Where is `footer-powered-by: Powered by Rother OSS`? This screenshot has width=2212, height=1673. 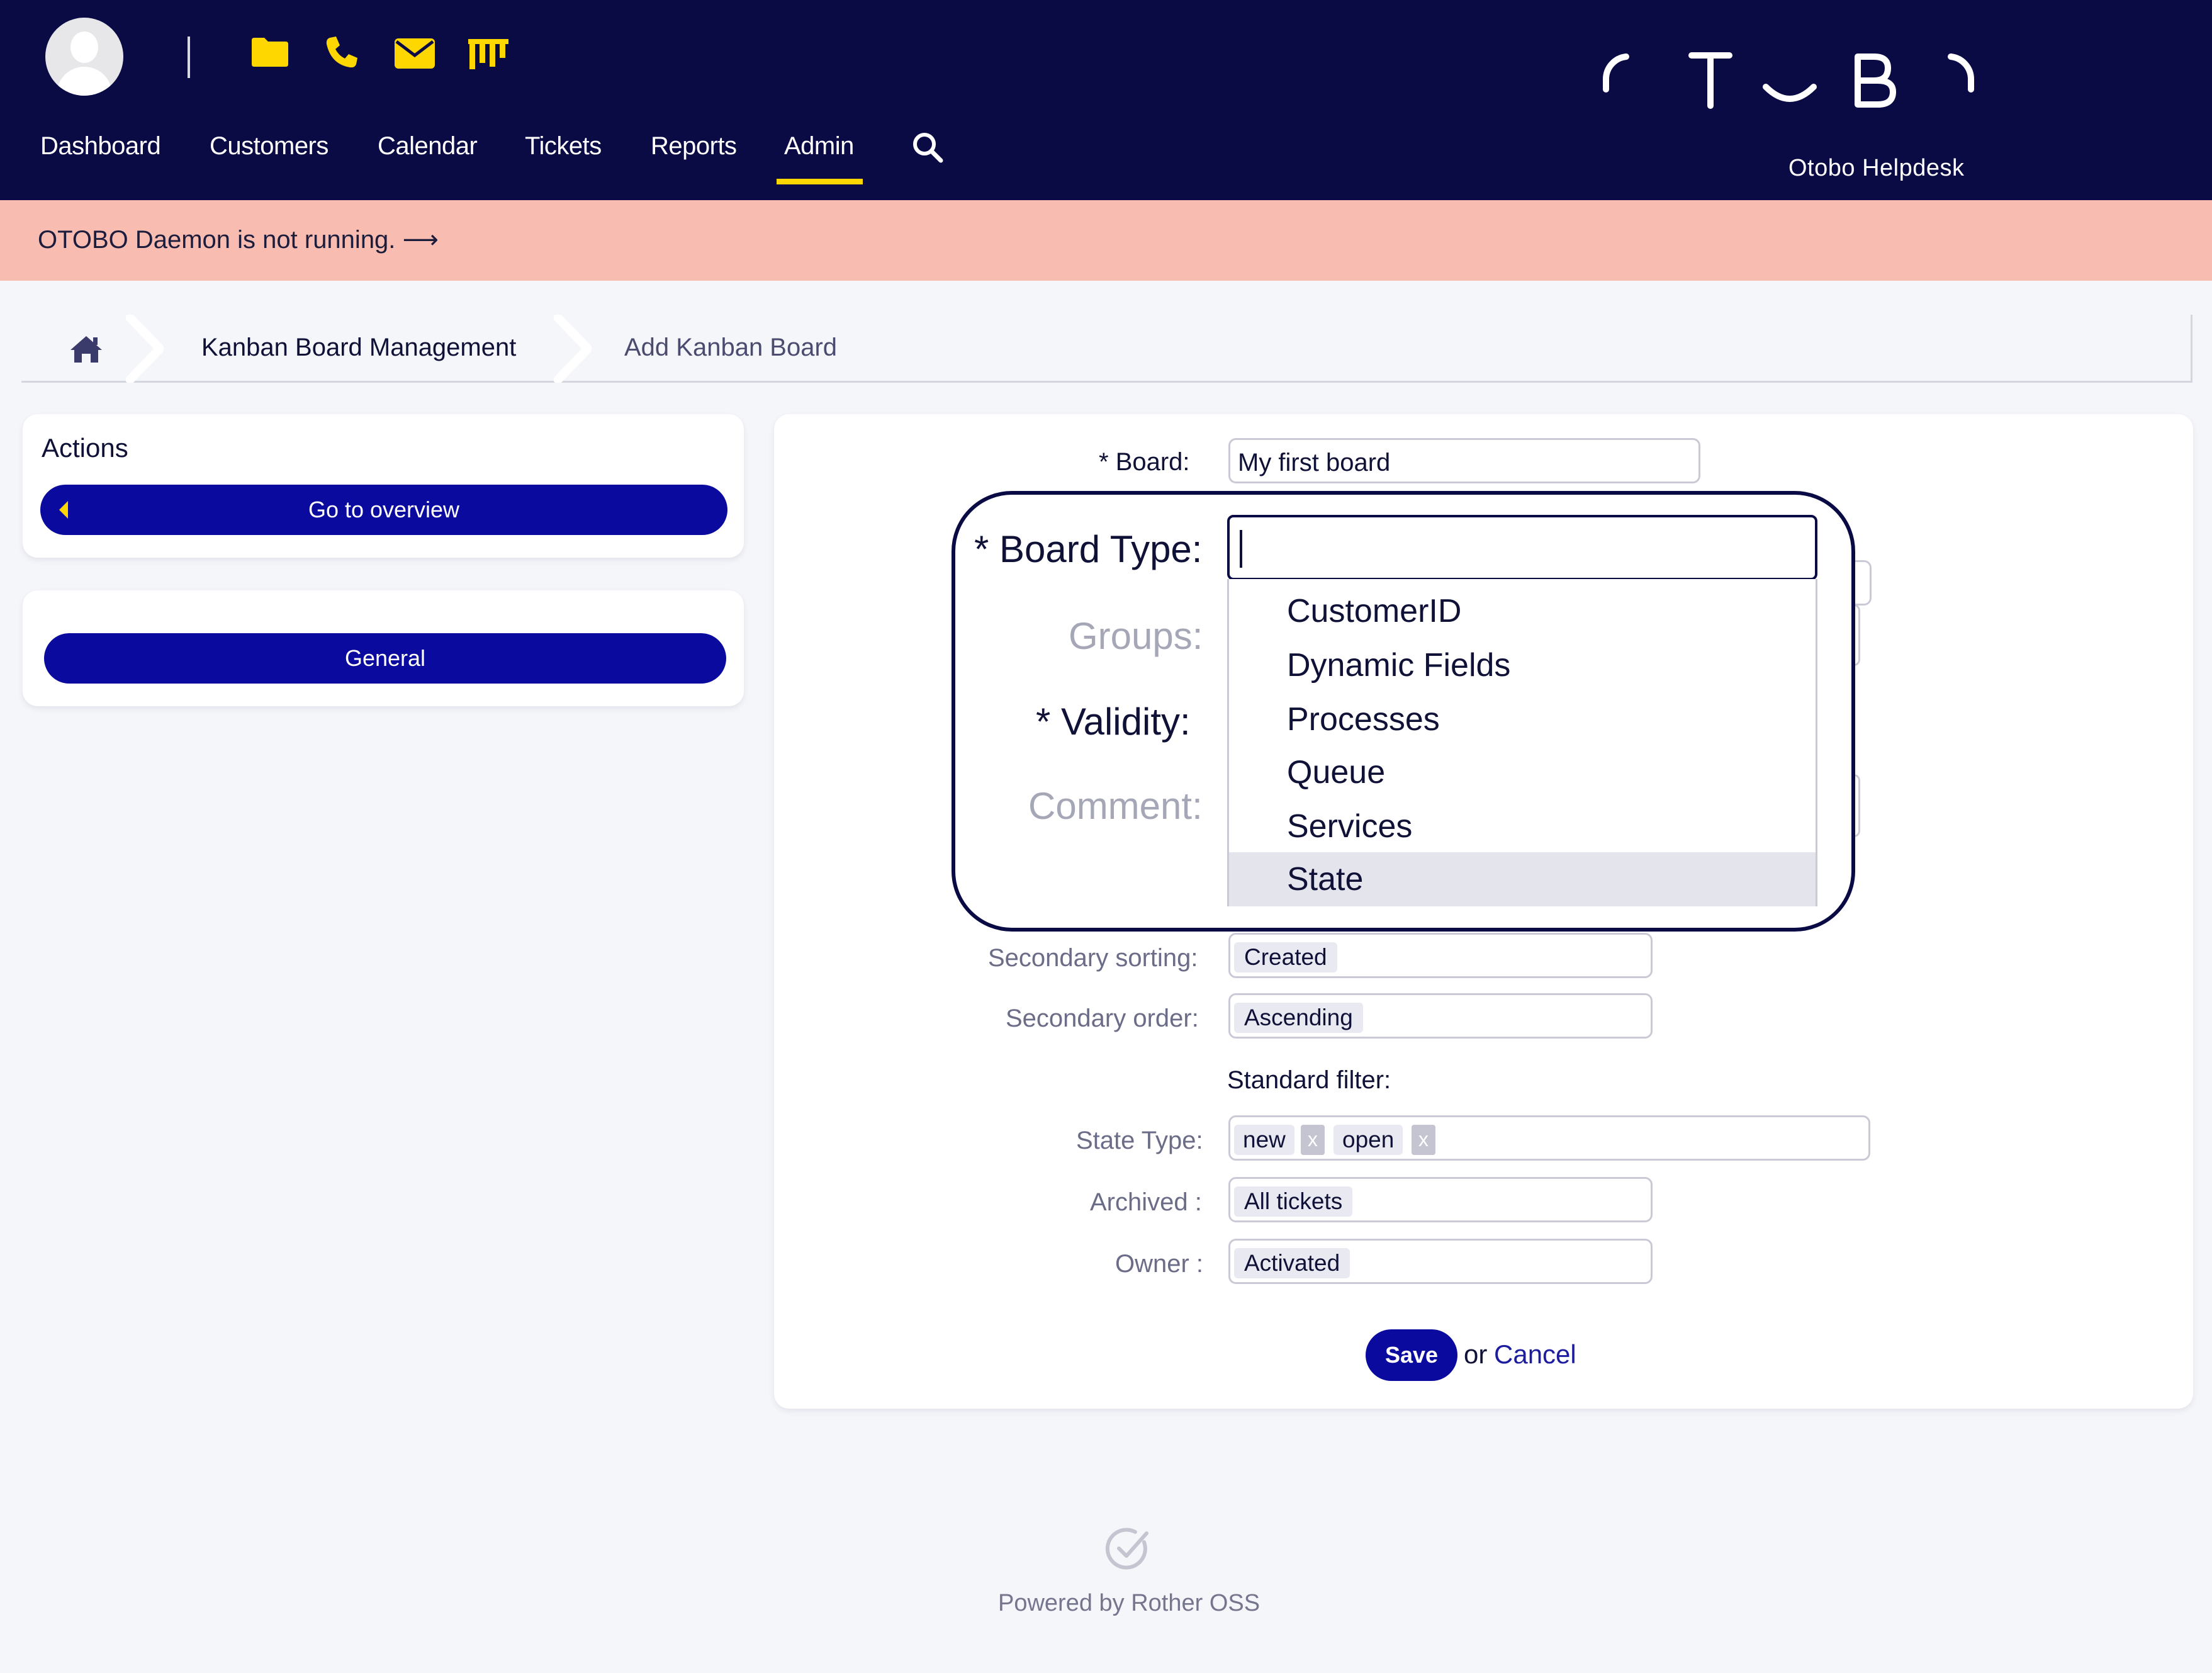
footer-powered-by: Powered by Rother OSS is located at coordinates (1129, 1603).